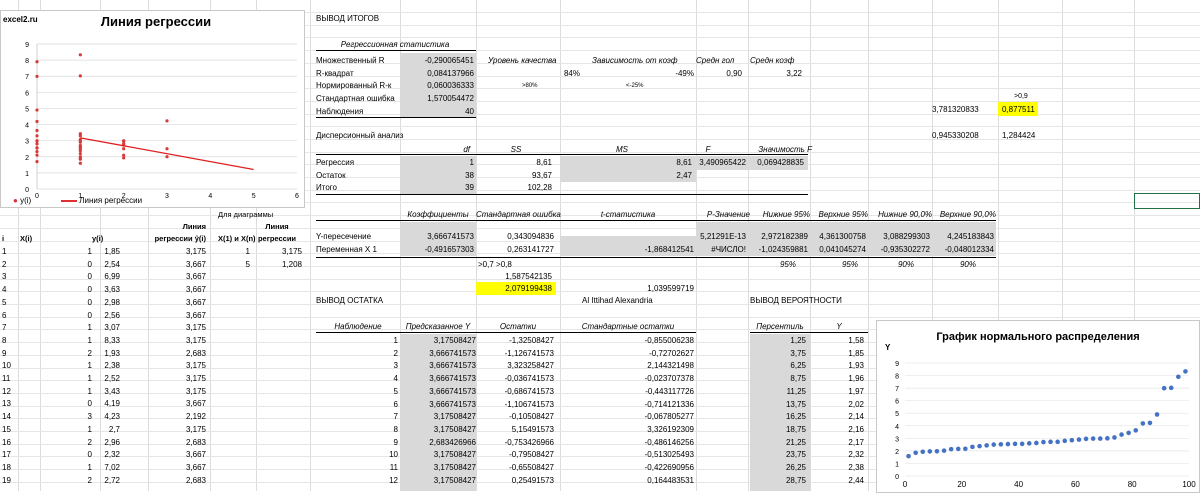 This screenshot has height=493, width=1200. Describe the element at coordinates (684, 162) in the screenshot. I see `anova-cell: 8,61` at that location.